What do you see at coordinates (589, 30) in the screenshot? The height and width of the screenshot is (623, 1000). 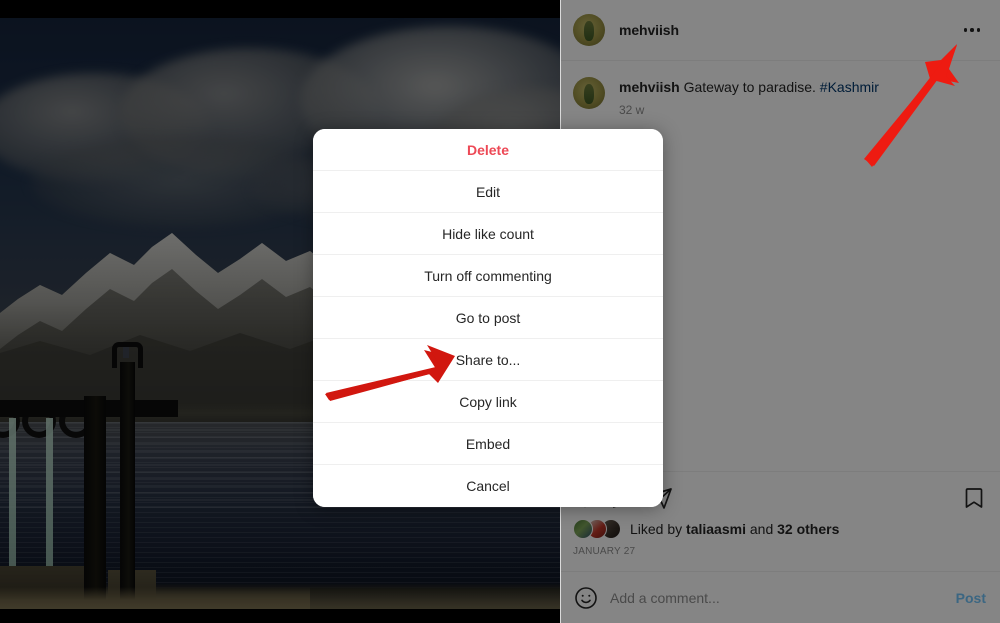 I see `user-avatar` at bounding box center [589, 30].